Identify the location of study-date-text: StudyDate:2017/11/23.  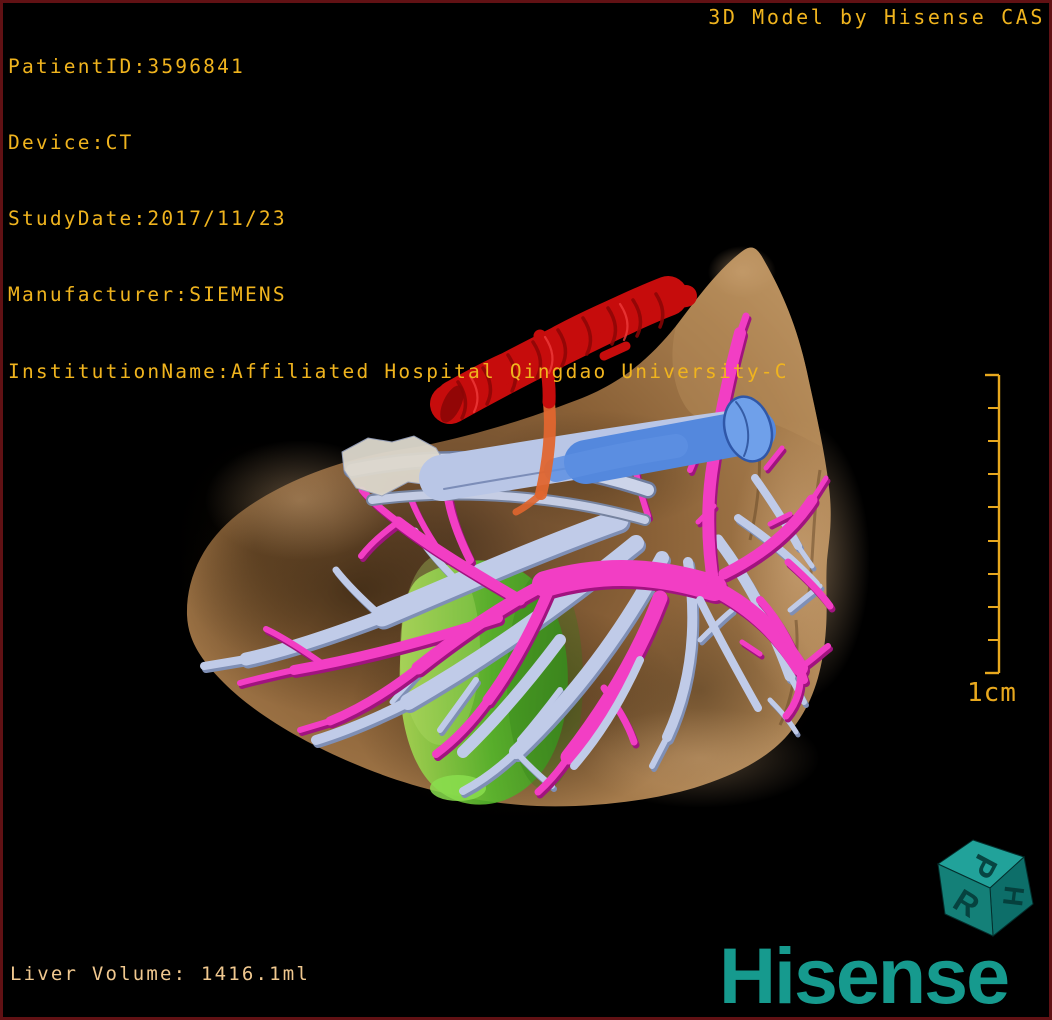
(147, 219).